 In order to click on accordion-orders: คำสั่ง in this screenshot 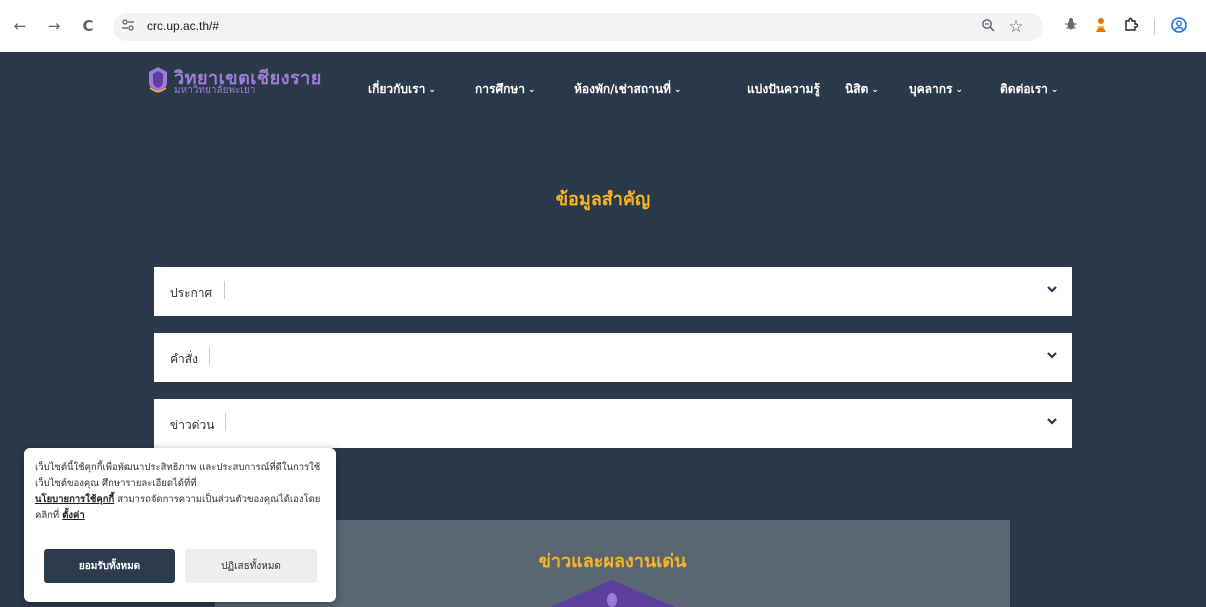, I will do `click(613, 357)`.